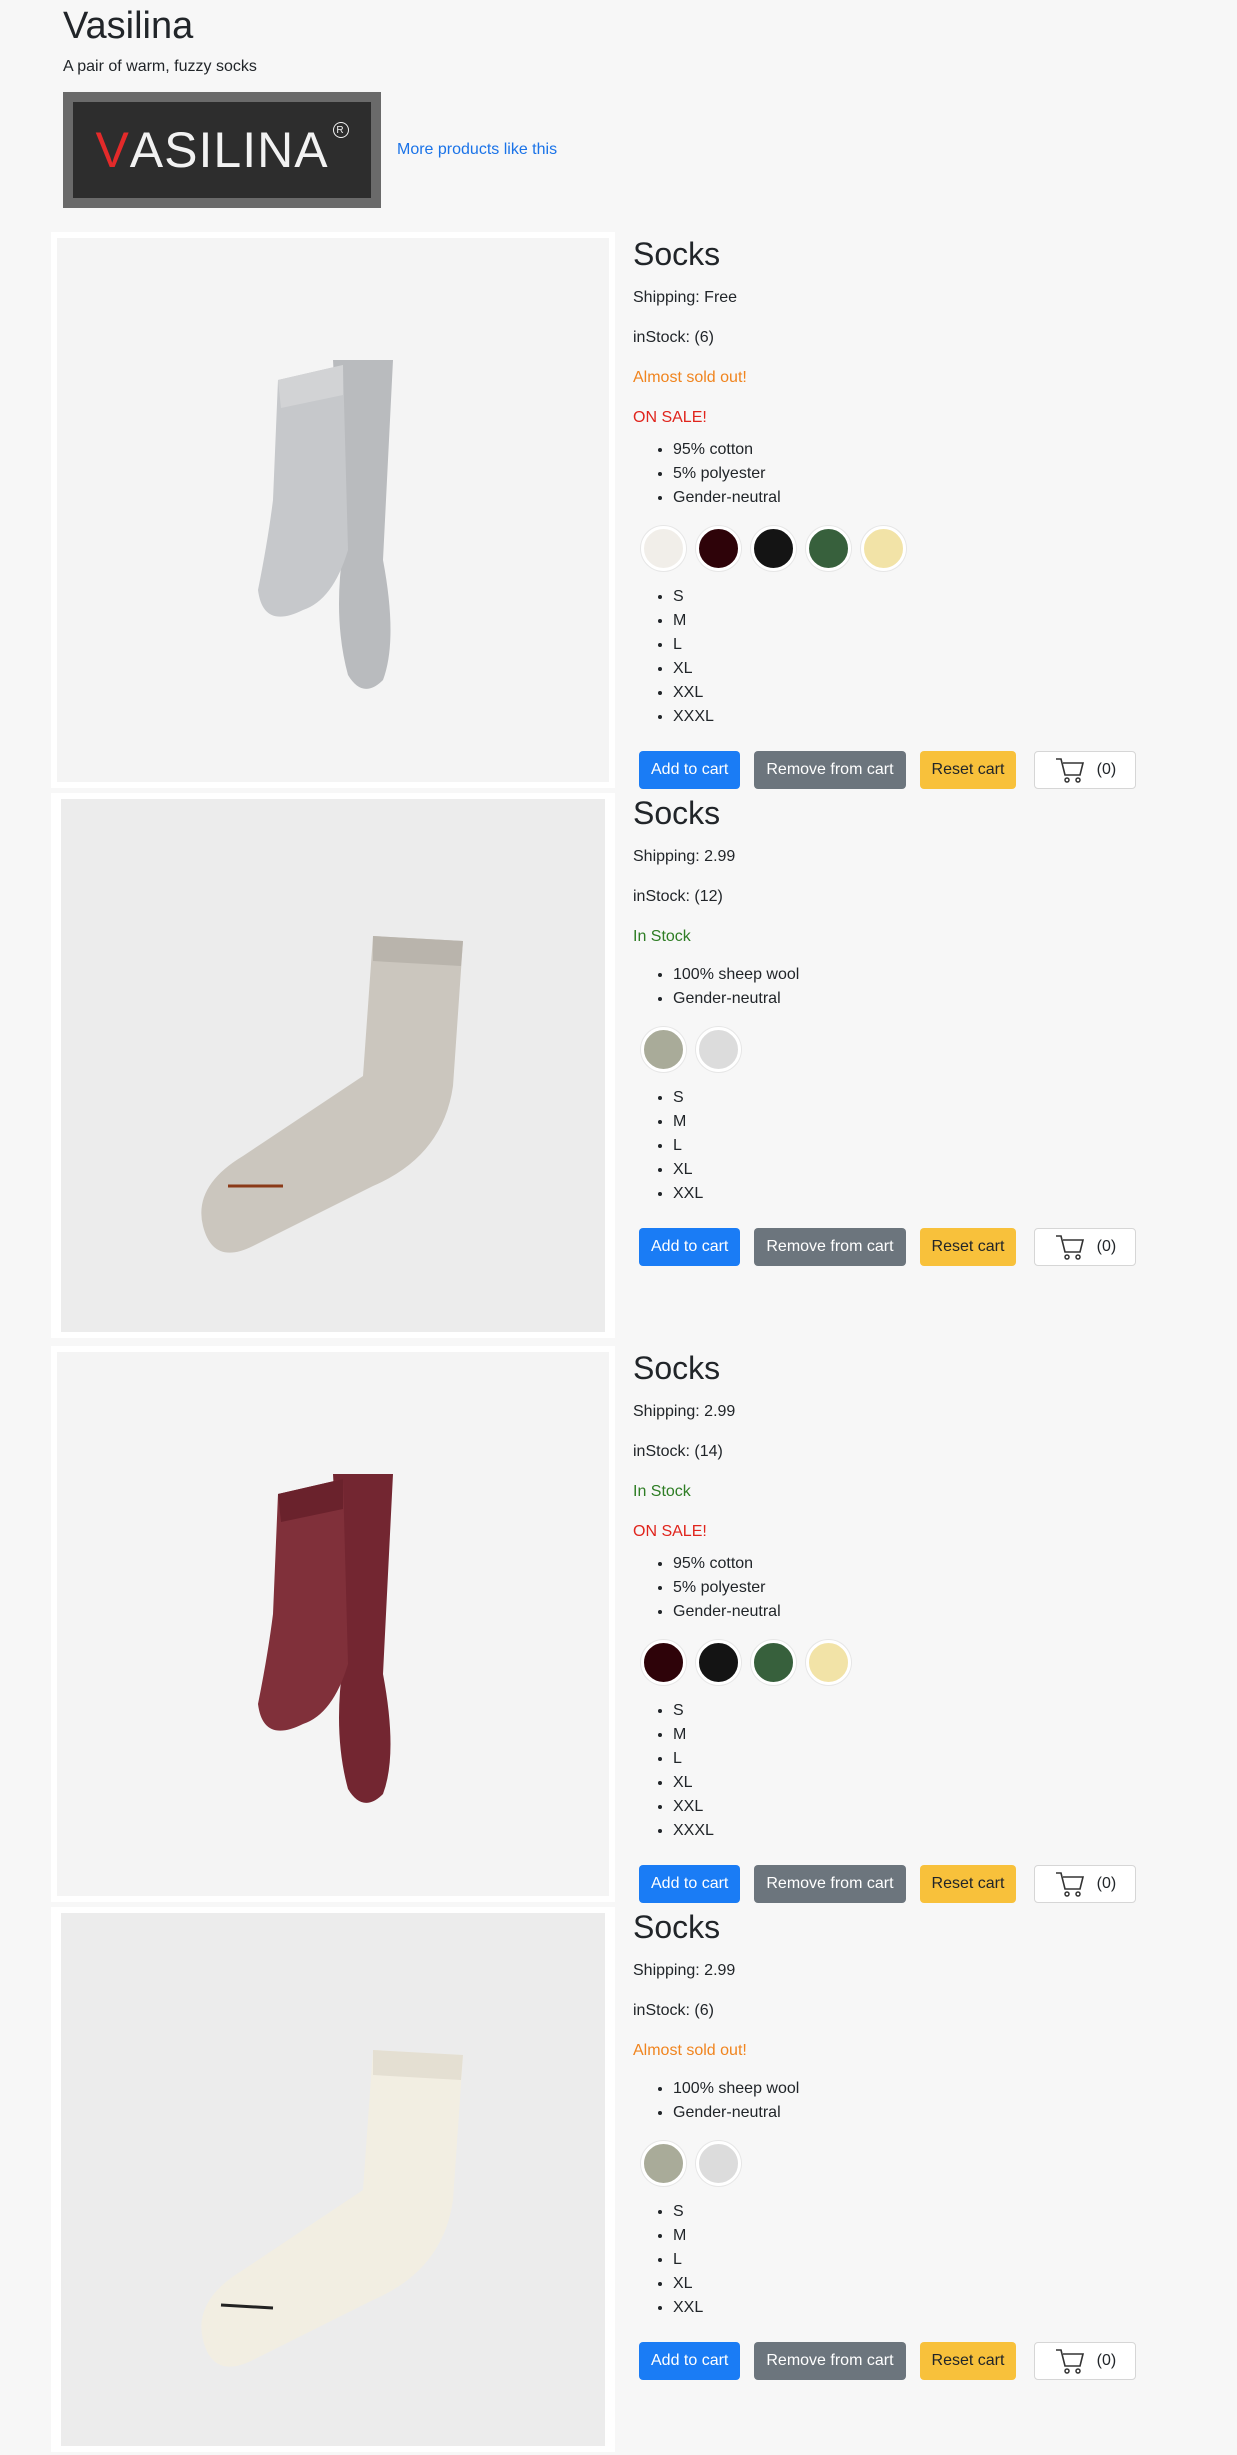  Describe the element at coordinates (933, 975) in the screenshot. I see `detail-item: 100% sheep wool` at that location.